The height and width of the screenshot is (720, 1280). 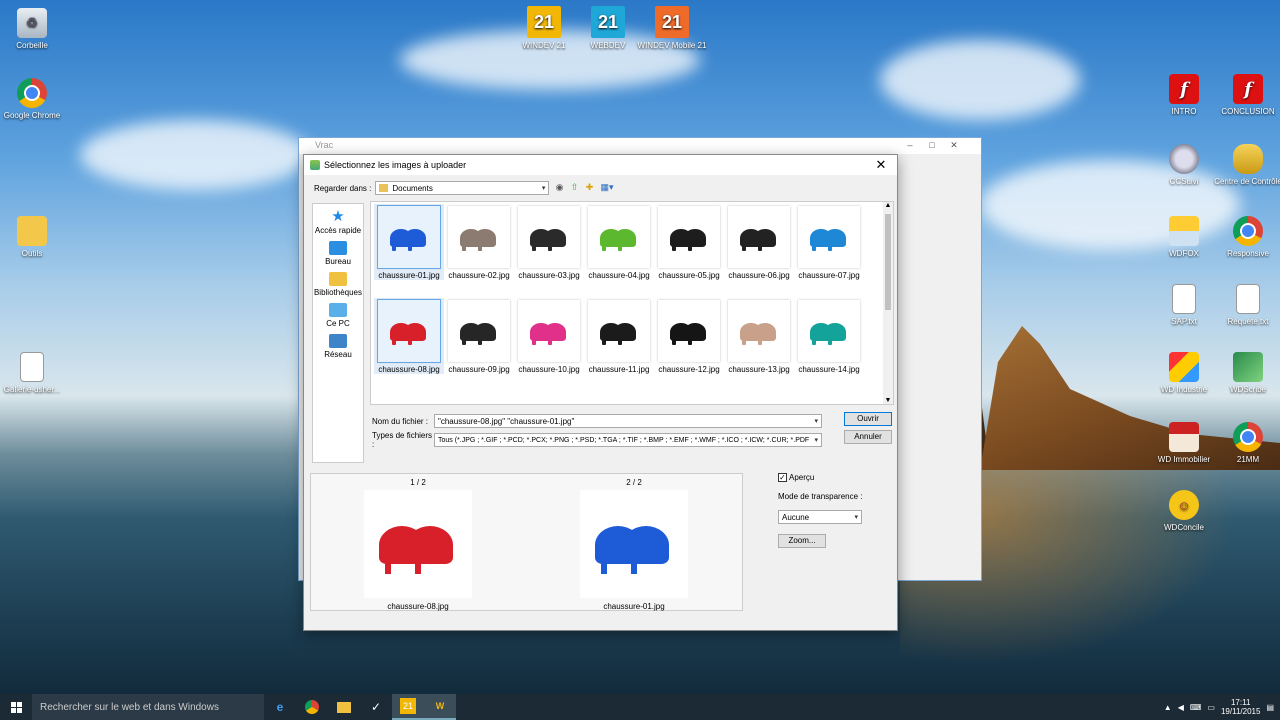 I want to click on desktop-icon-wd-immobilier: WD Immobilier, so click(x=1184, y=443).